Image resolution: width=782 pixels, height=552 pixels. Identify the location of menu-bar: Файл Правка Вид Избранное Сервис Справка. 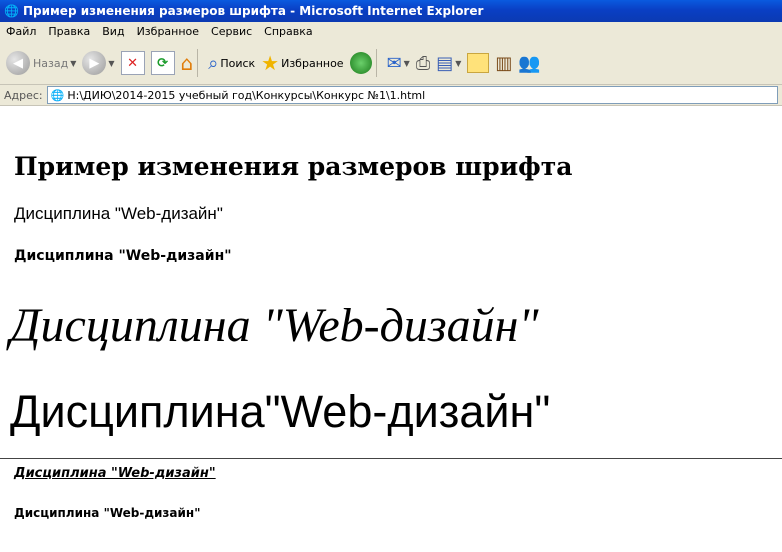
(391, 32).